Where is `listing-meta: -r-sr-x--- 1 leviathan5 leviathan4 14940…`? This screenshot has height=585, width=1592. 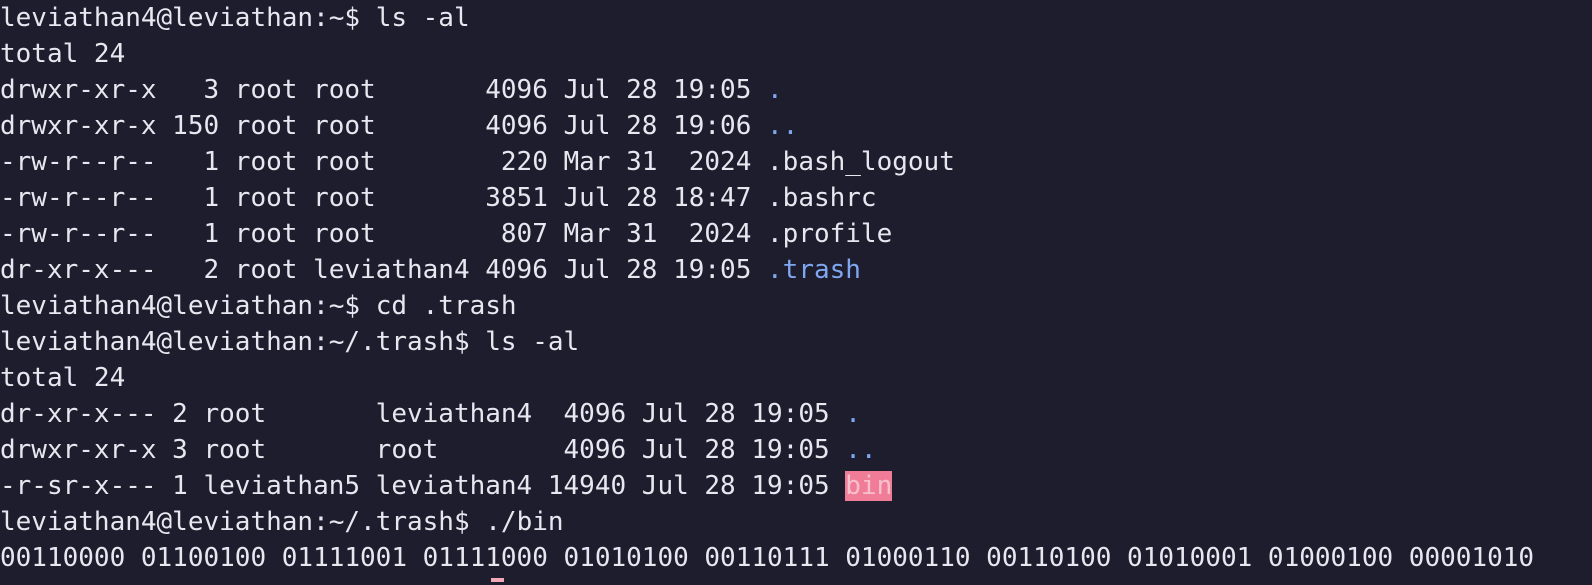
listing-meta: -r-sr-x--- 1 leviathan5 leviathan4 14940… is located at coordinates (423, 486).